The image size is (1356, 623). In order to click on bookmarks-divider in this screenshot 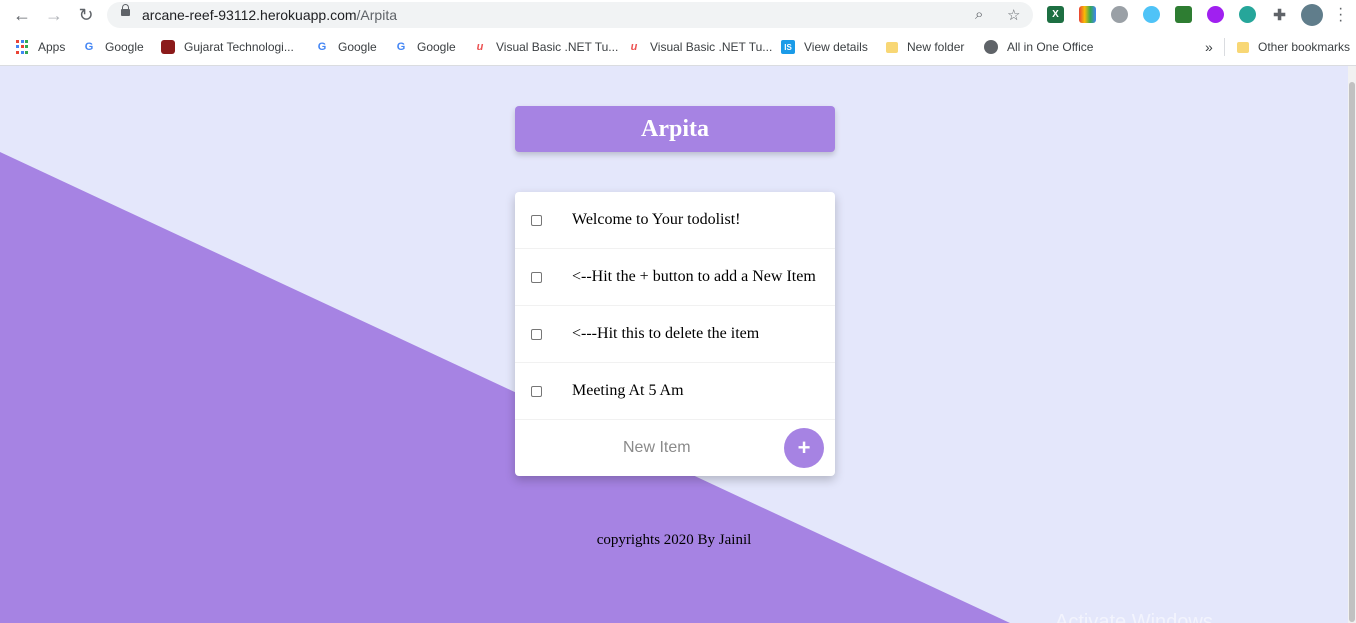, I will do `click(1224, 47)`.